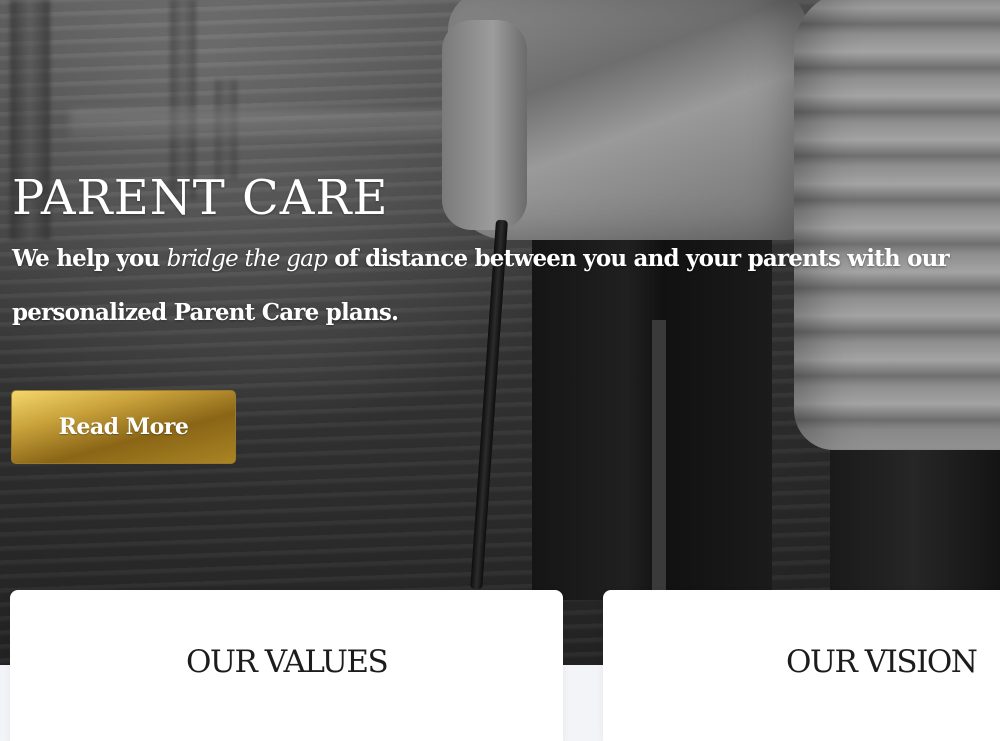 This screenshot has width=1000, height=741. Describe the element at coordinates (123, 427) in the screenshot. I see `read-more-button: Read More` at that location.